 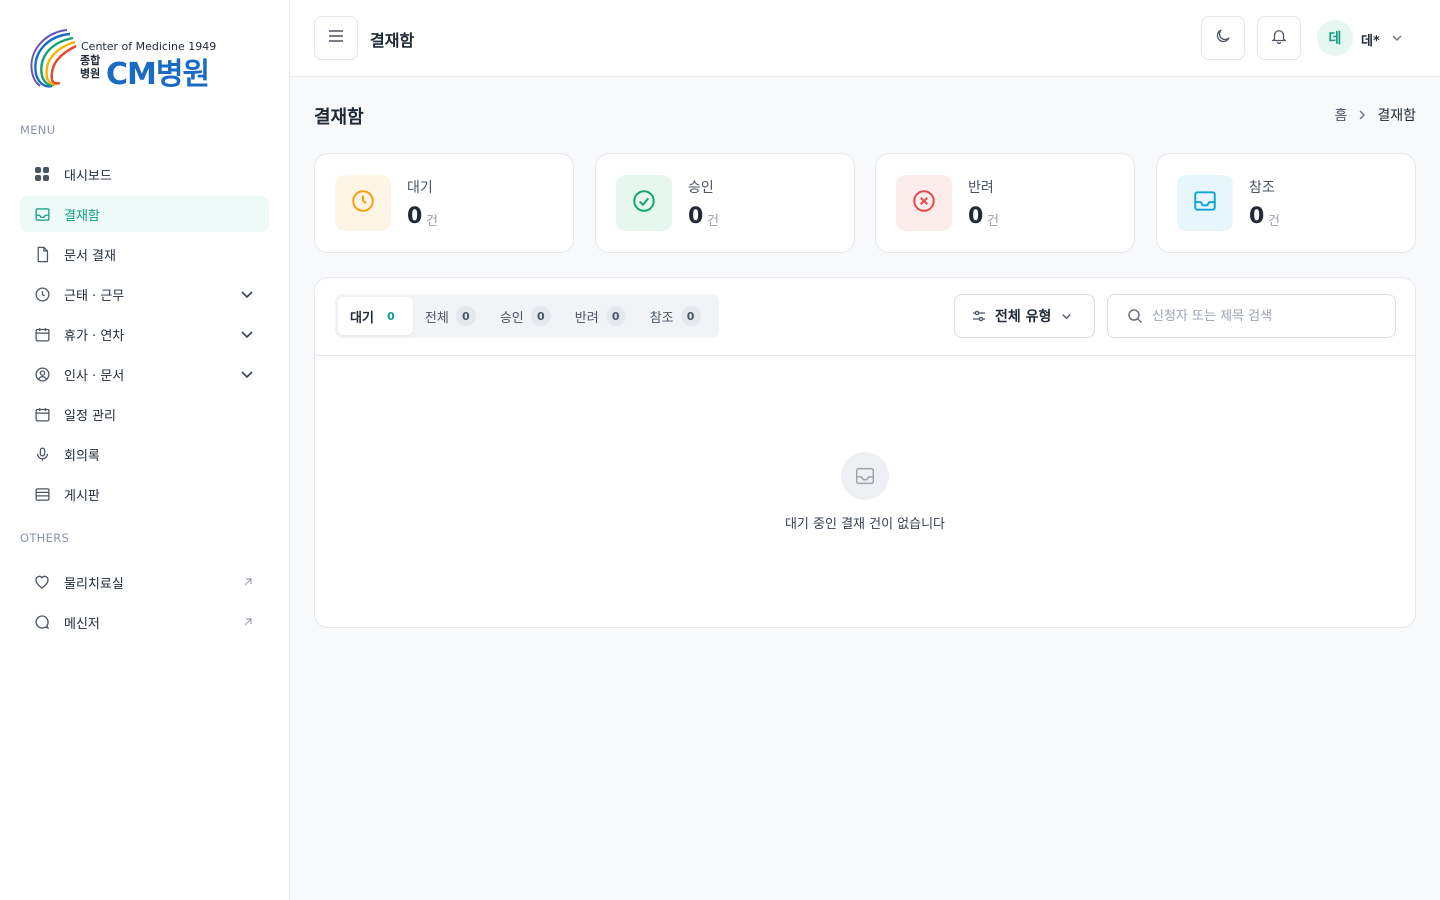 I want to click on file-icon, so click(x=42, y=254).